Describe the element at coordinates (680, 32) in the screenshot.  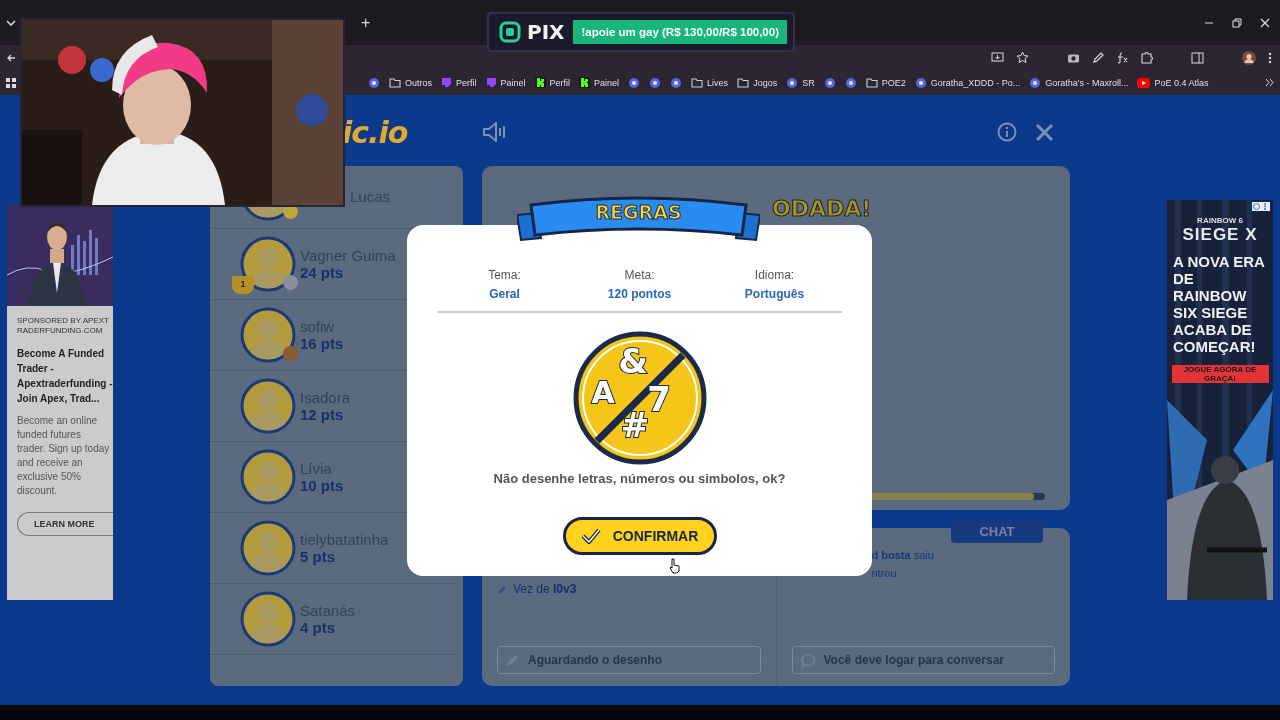
I see `donation-message: !apoie um gay (R$ 130,00/R$ 100,00)` at that location.